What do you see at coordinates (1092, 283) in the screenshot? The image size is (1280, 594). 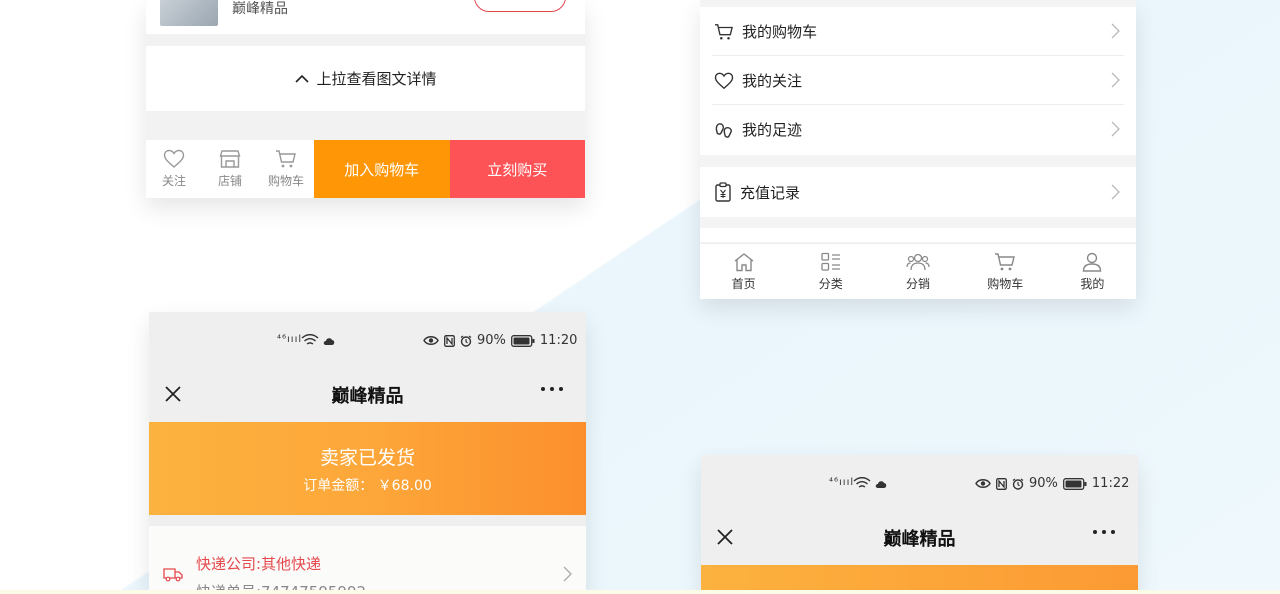 I see `tab-label: 我的` at bounding box center [1092, 283].